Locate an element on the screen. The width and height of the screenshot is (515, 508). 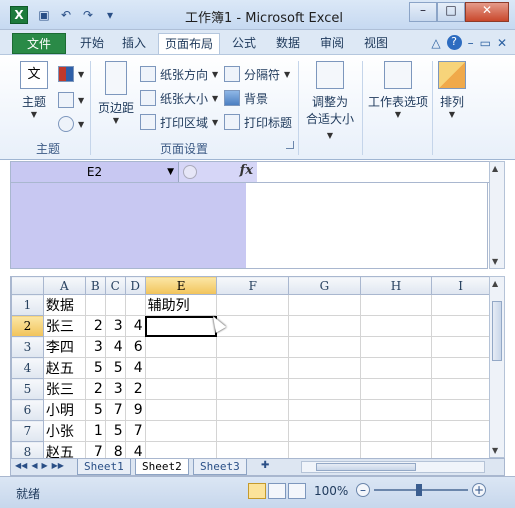
select-all-corner is located at coordinates (27, 285).